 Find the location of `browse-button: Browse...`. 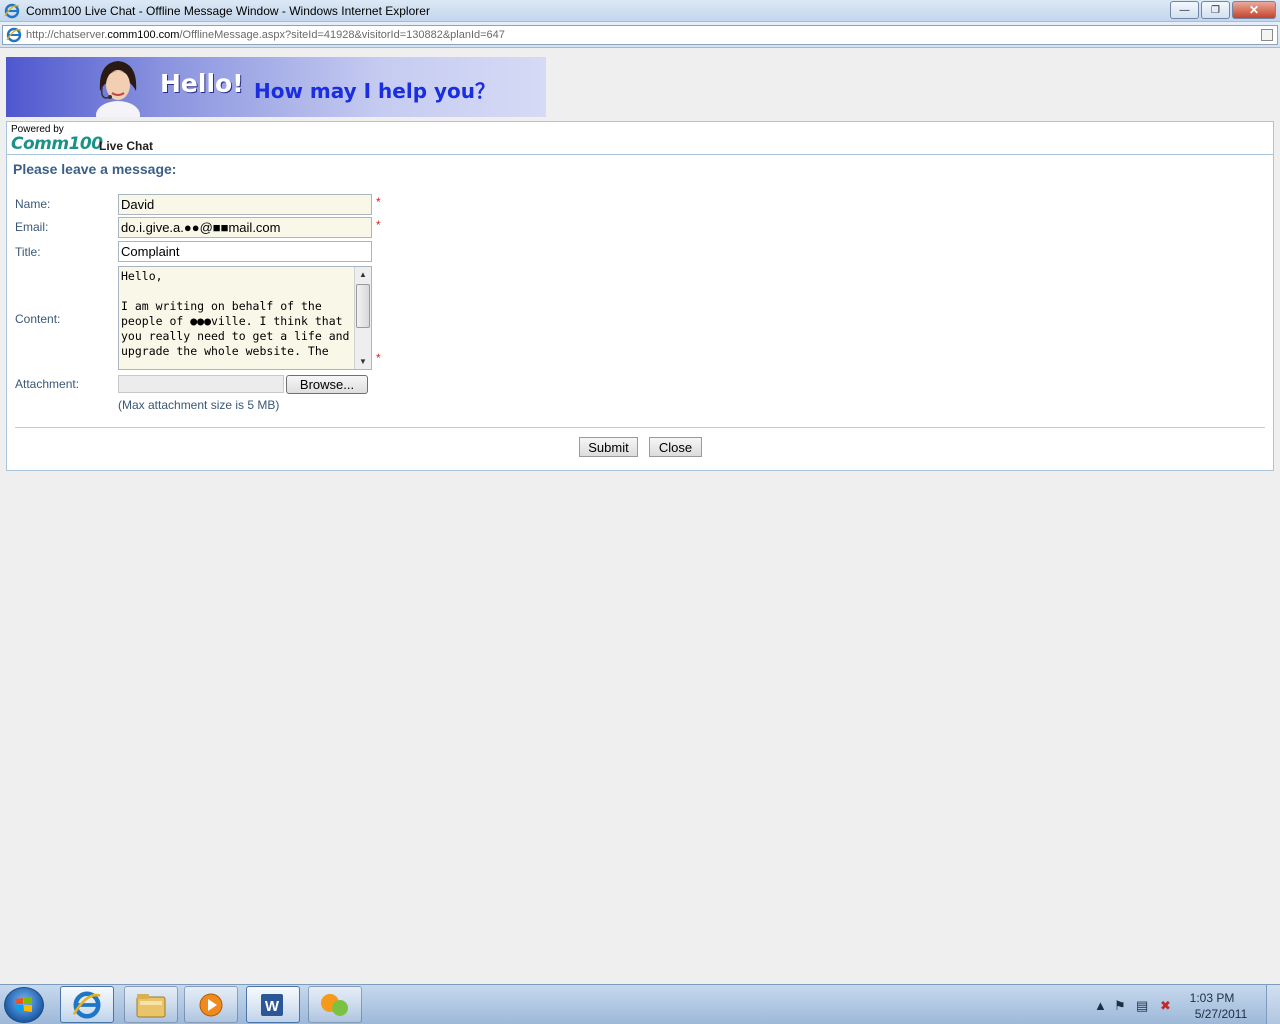

browse-button: Browse... is located at coordinates (327, 384).